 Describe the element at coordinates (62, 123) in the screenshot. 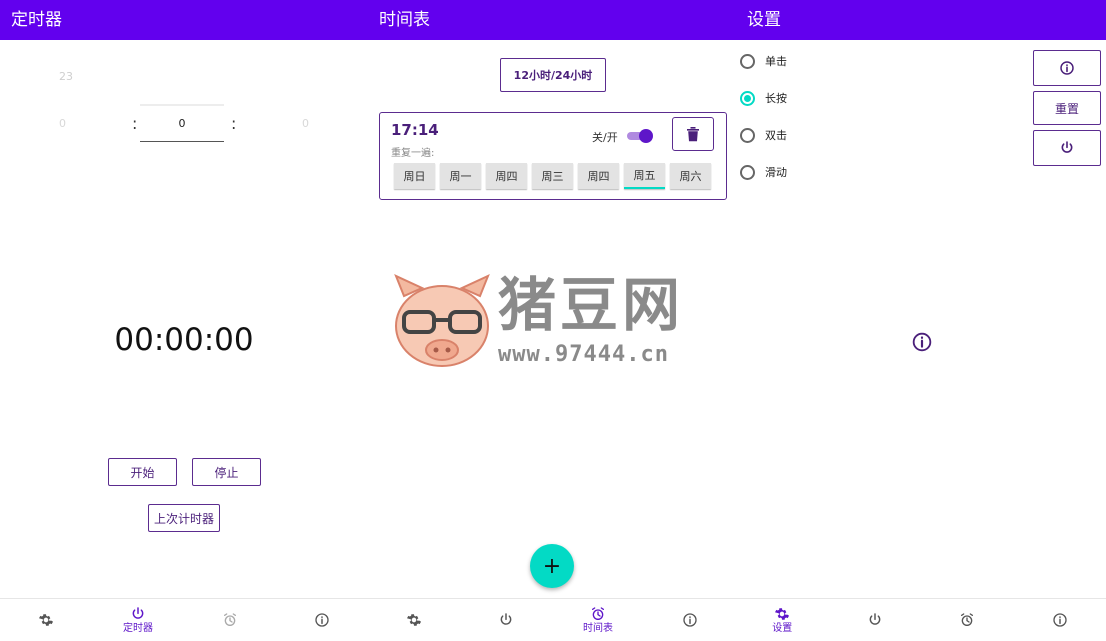

I see `picker-hour-value: 0` at that location.